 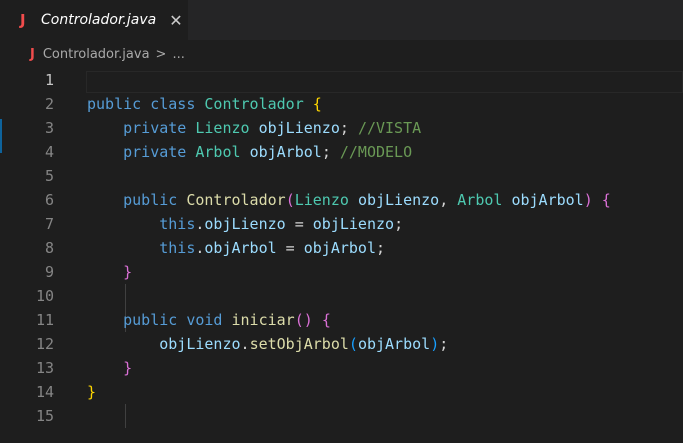 I want to click on code-line: 4 private Arbol objArbol; //MODELO, so click(x=341, y=152).